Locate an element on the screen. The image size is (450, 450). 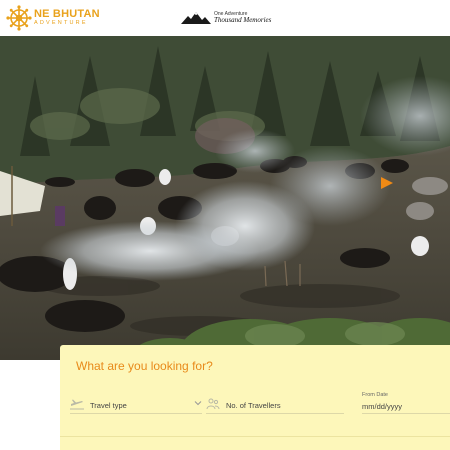
travellers-text: No. of Travellers is located at coordinates (253, 405).